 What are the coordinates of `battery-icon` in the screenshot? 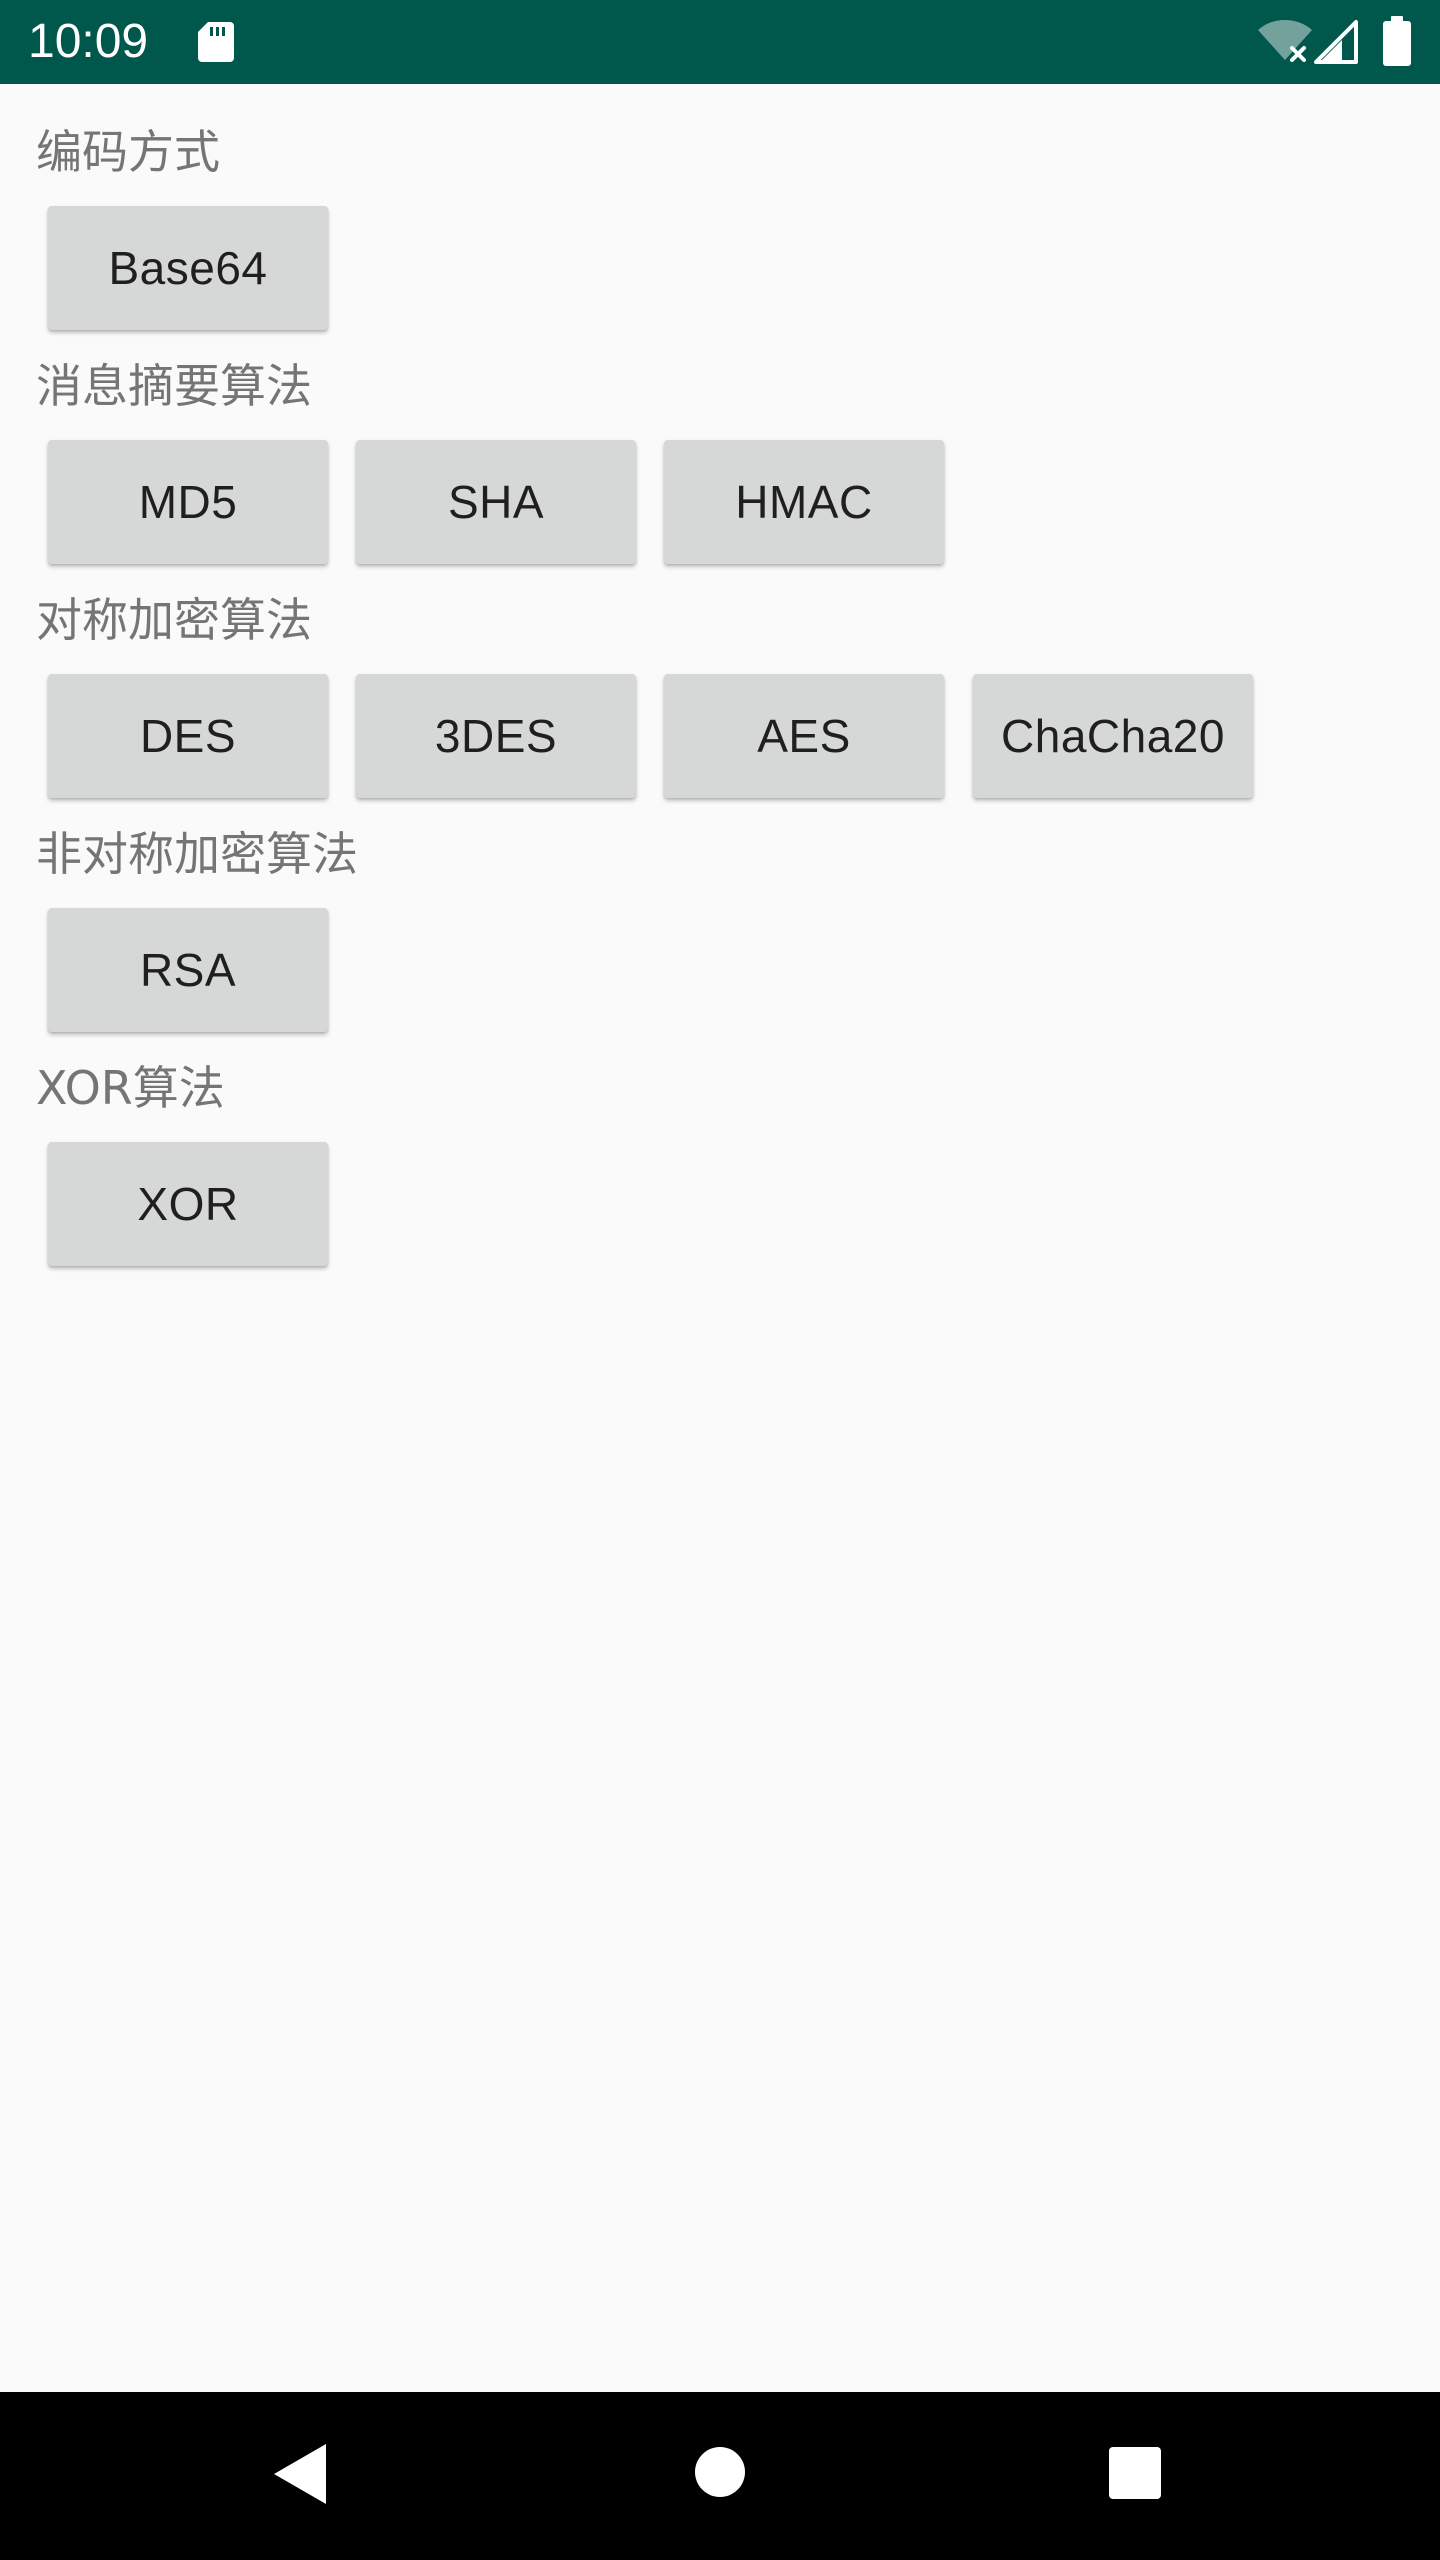 It's located at (1397, 41).